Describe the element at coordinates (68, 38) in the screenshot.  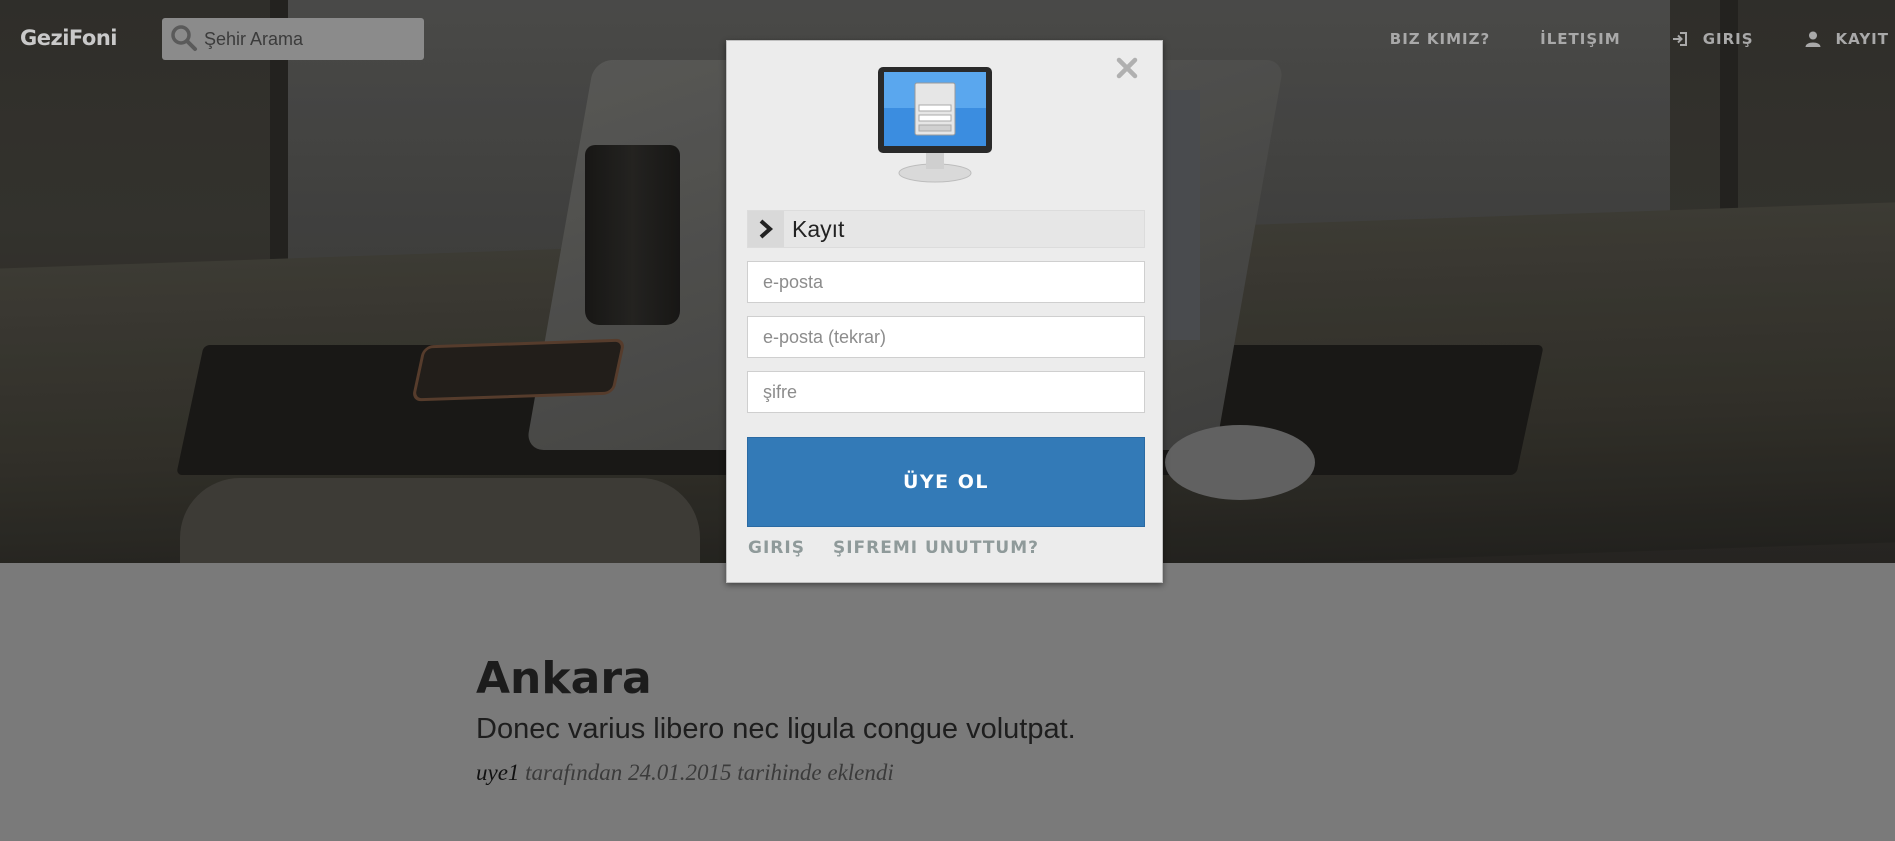
I see `site-logo: GeziFoni` at that location.